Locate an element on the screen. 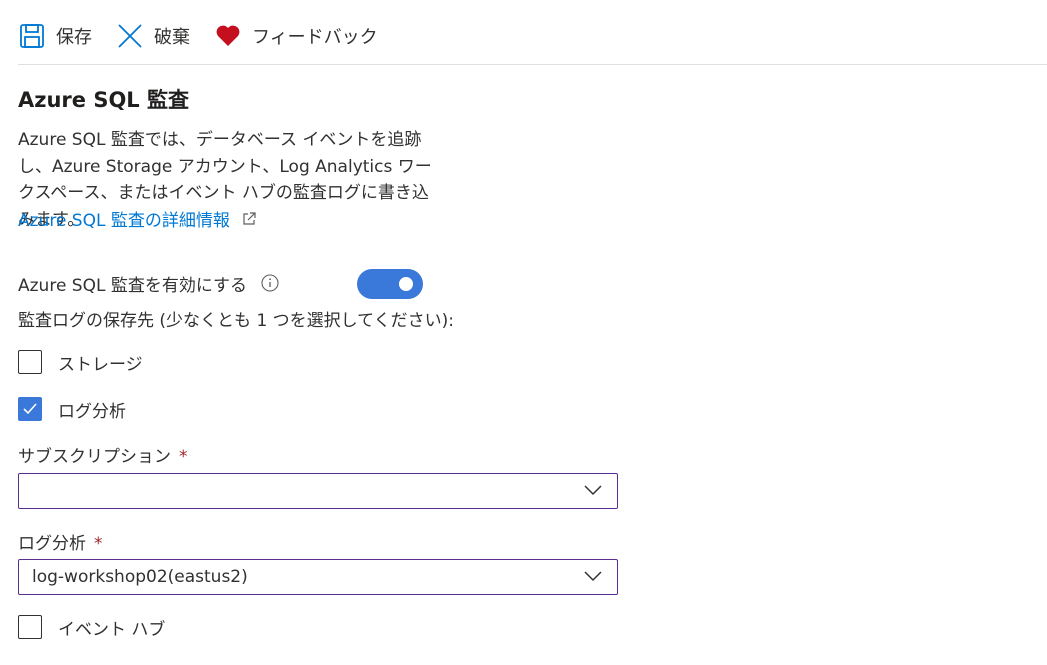  log-analytics-label: ログ分析 is located at coordinates (92, 411).